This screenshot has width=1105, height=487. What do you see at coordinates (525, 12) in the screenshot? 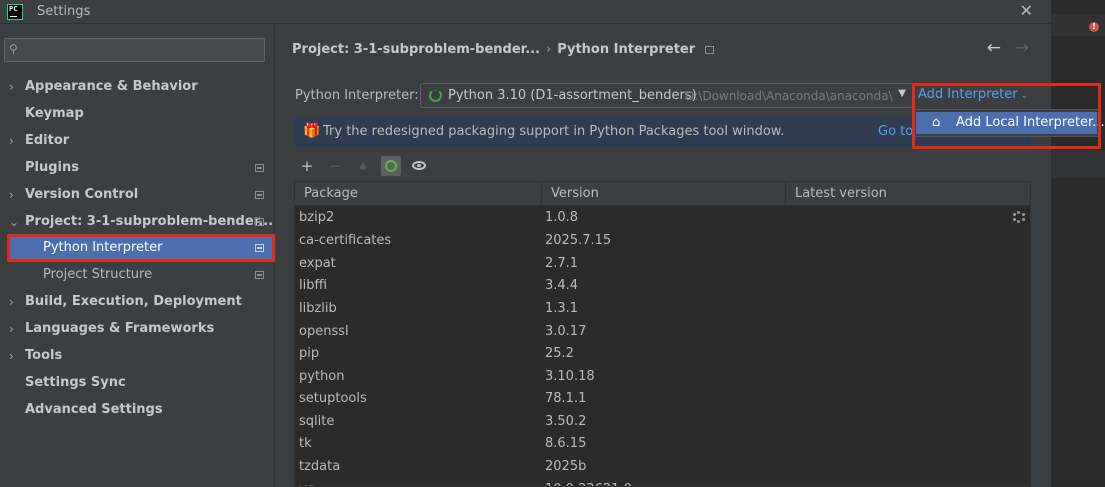
I see `title-bar: PC Settings ✕` at bounding box center [525, 12].